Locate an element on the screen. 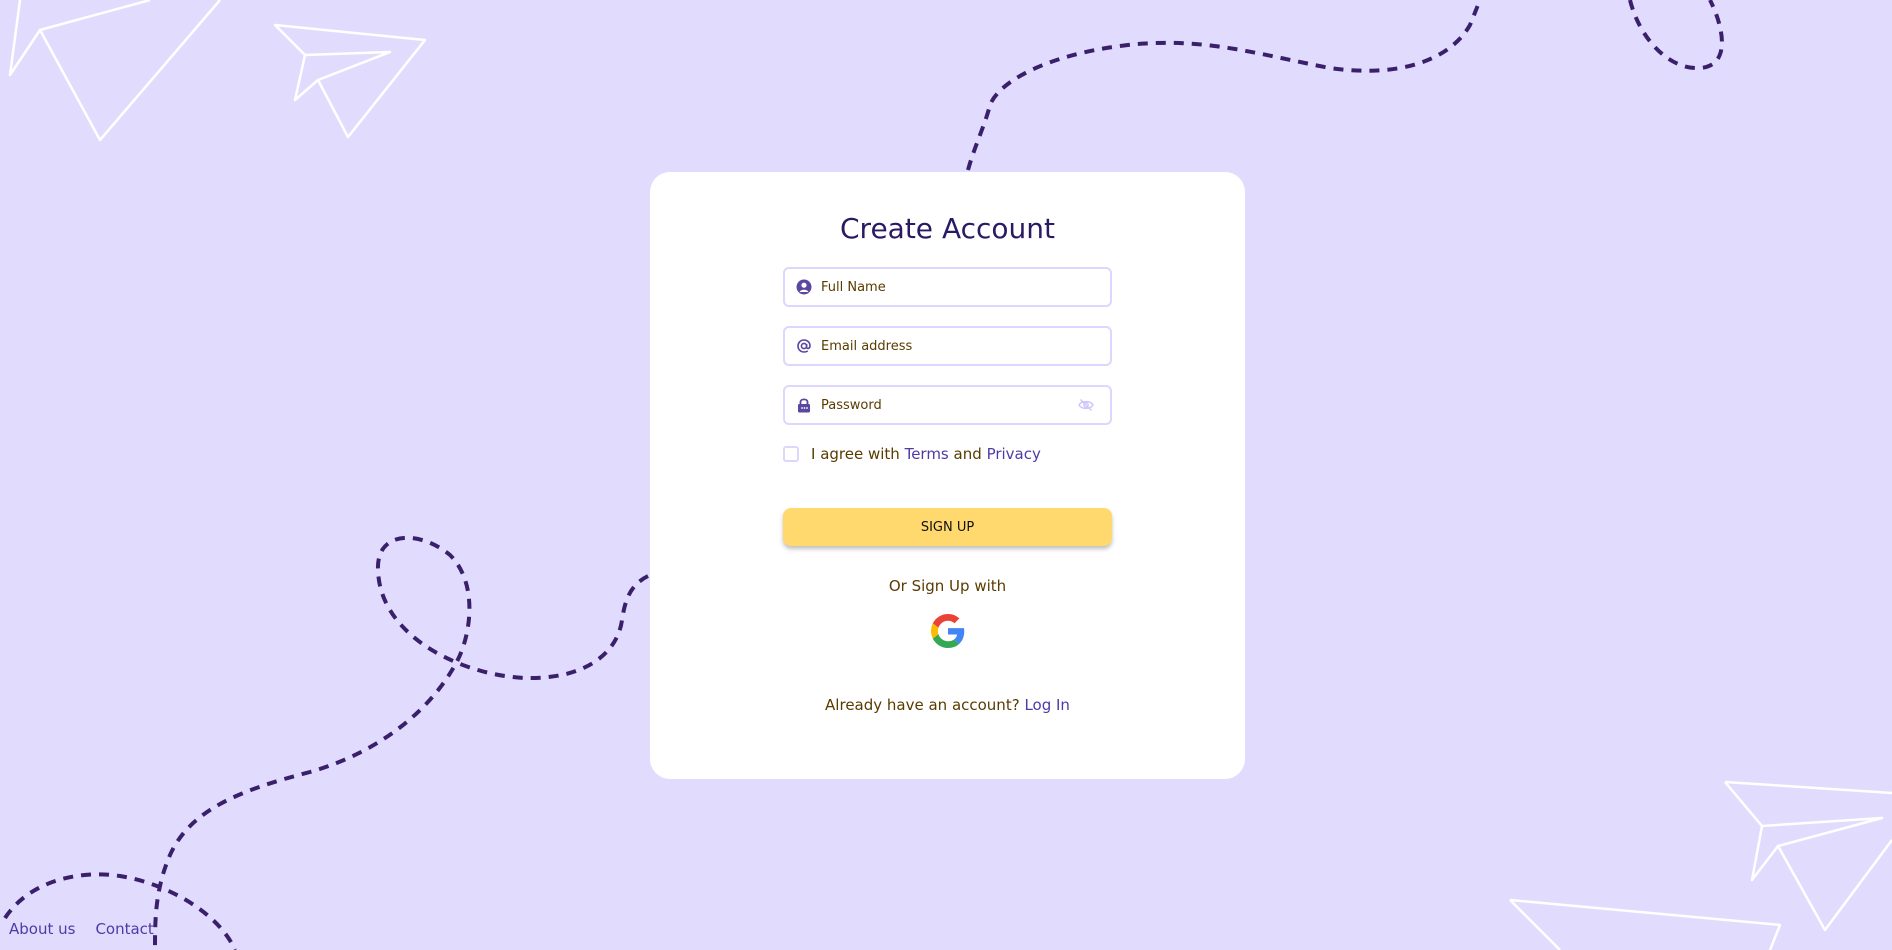  full-name-field is located at coordinates (947, 287).